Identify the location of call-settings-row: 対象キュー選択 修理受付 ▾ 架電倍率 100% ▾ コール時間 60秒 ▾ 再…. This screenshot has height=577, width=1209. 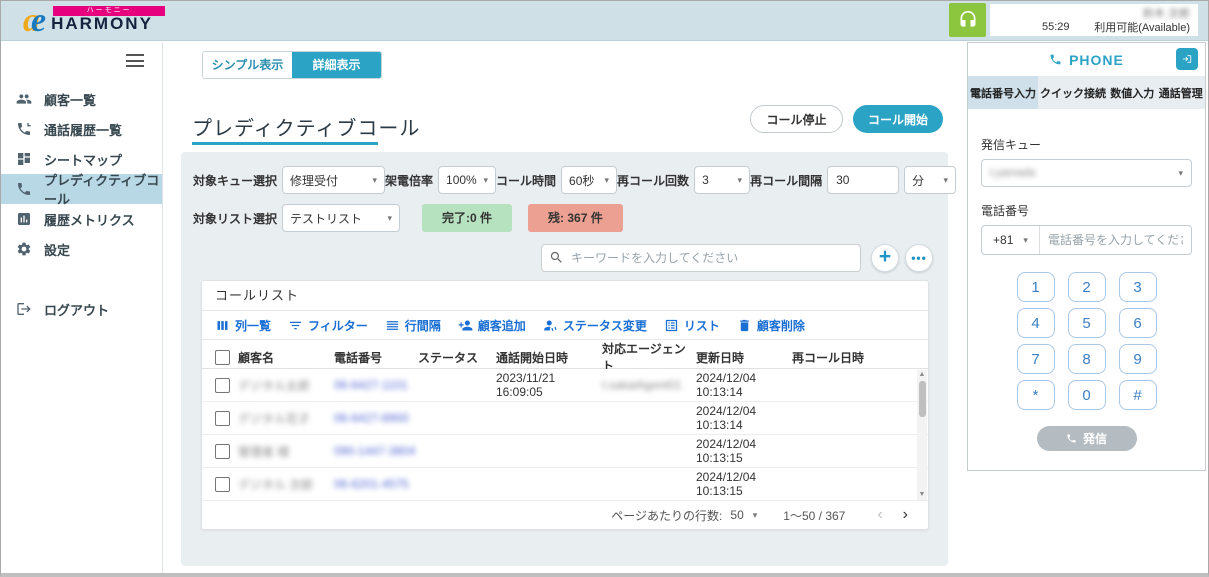
(575, 180).